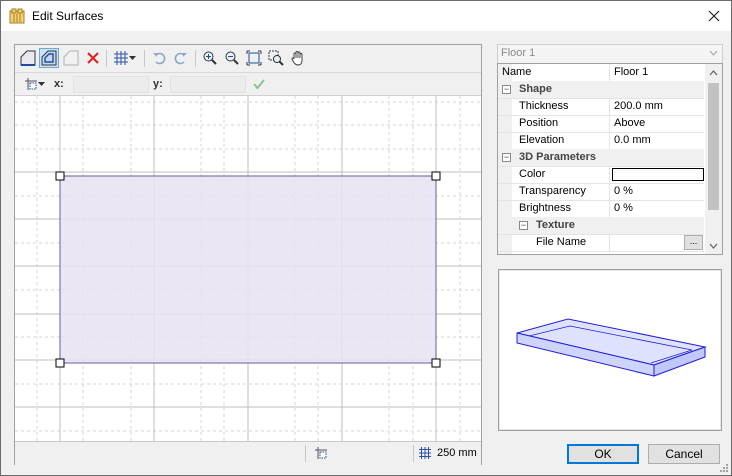  Describe the element at coordinates (601, 209) in the screenshot. I see `property-row-brightness: Brightness 0 %` at that location.